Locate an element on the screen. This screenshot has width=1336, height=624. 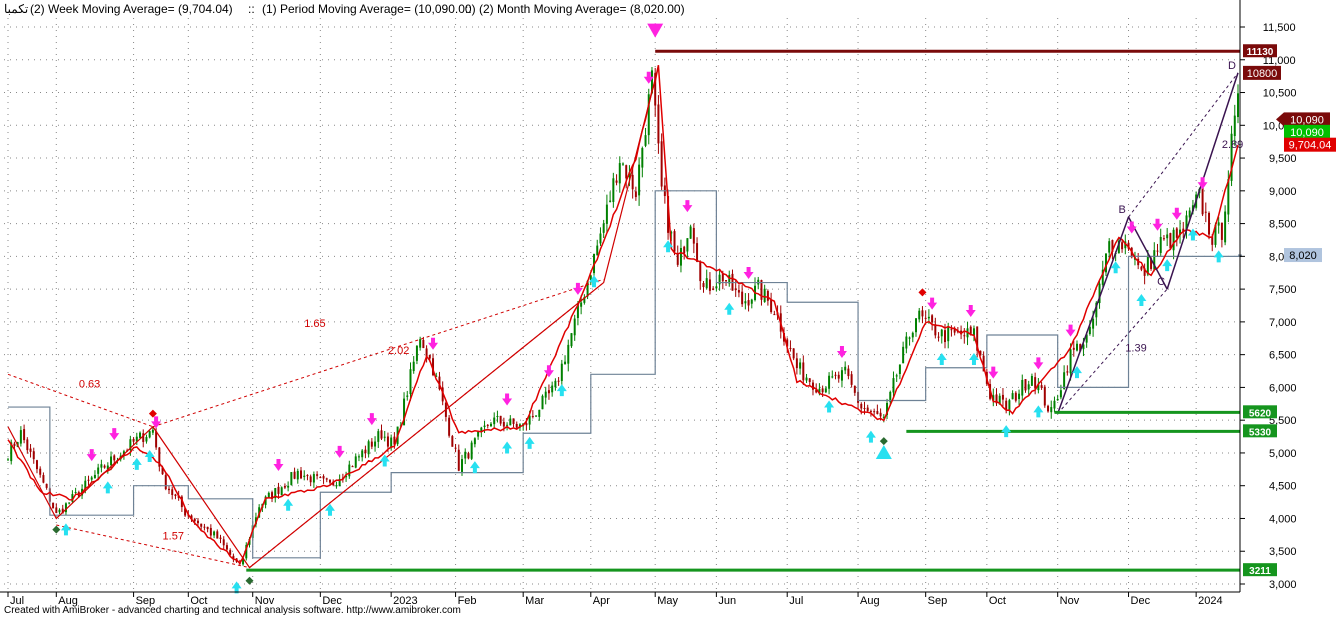
level-tag-label: 11130 is located at coordinates (1260, 52).